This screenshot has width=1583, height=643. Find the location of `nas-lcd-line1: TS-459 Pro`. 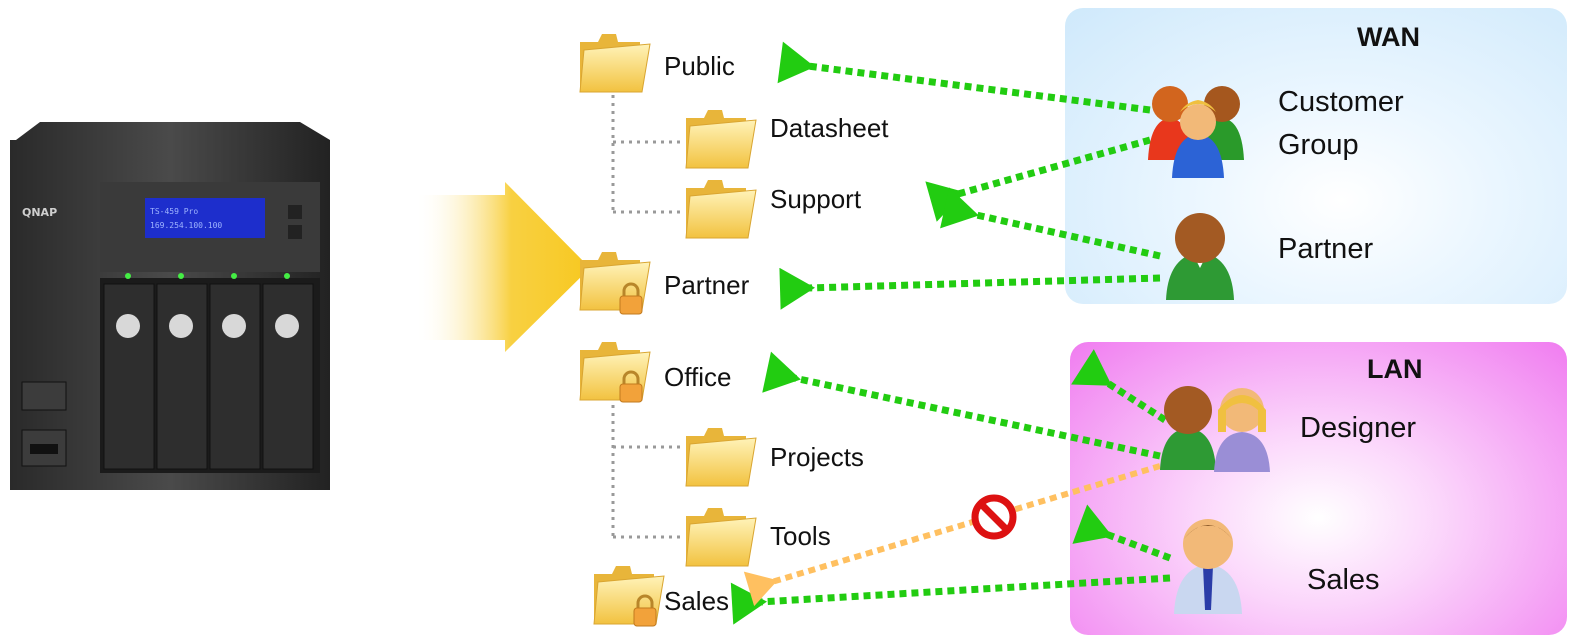

nas-lcd-line1: TS-459 Pro is located at coordinates (174, 211).